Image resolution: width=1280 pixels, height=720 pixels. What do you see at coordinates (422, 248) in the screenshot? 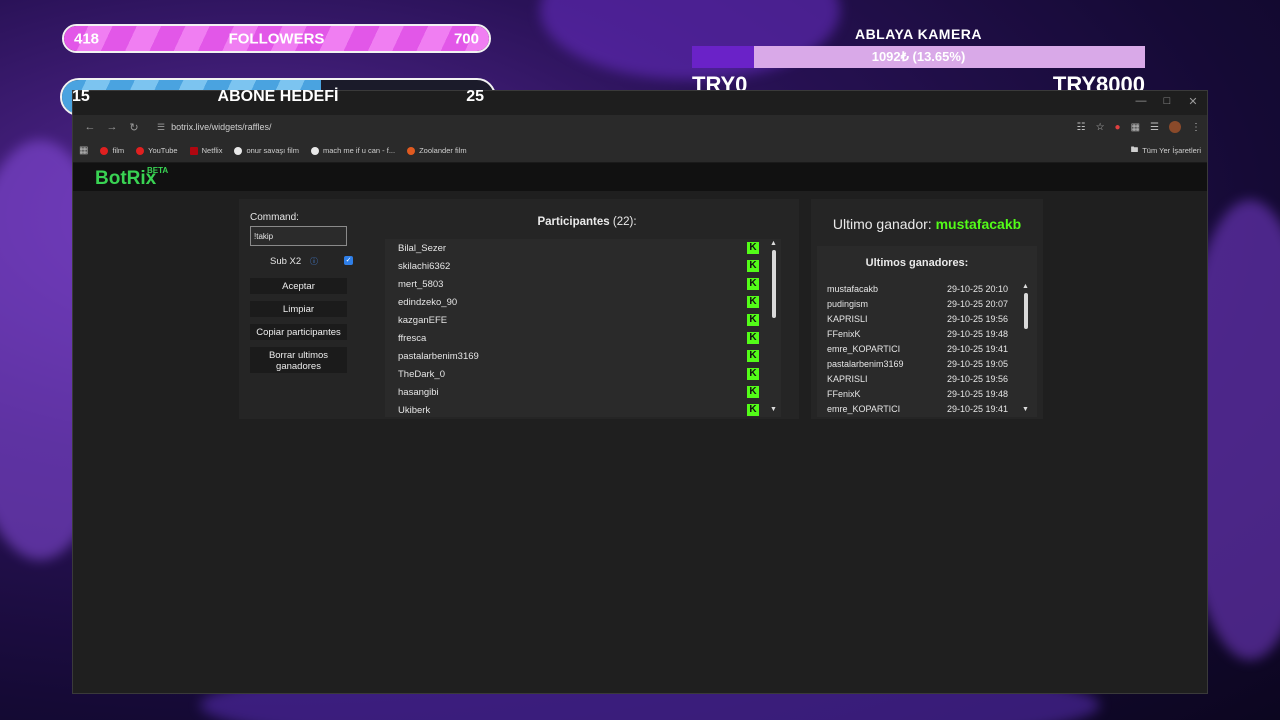
I see `participant-name: Bilal_Sezer` at bounding box center [422, 248].